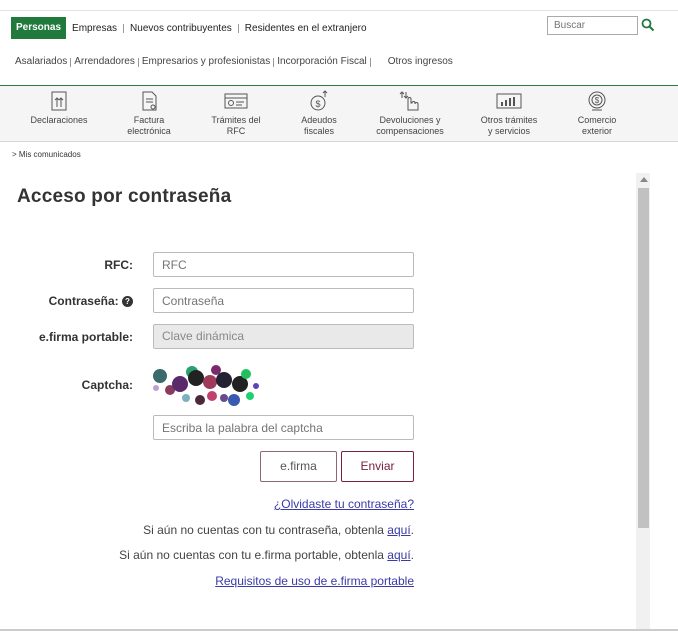  Describe the element at coordinates (149, 120) in the screenshot. I see `service-label-line1: Factura` at that location.